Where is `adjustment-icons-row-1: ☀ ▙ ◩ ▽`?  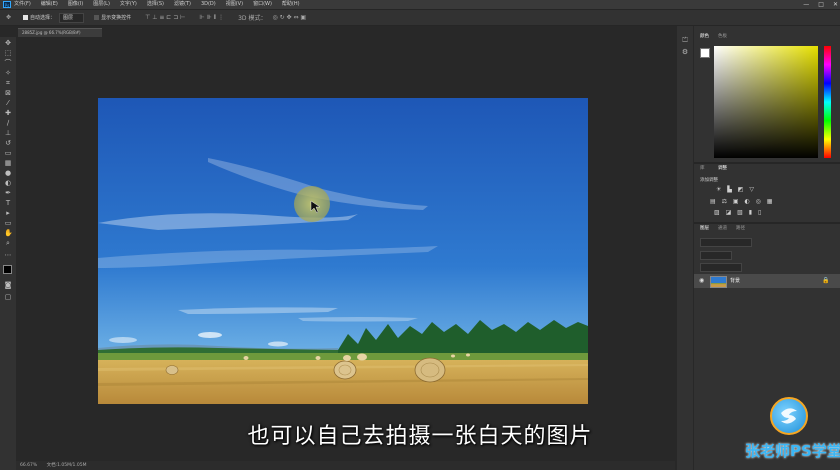
adjustment-icons-row-1: ☀ ▙ ◩ ▽ is located at coordinates (736, 189).